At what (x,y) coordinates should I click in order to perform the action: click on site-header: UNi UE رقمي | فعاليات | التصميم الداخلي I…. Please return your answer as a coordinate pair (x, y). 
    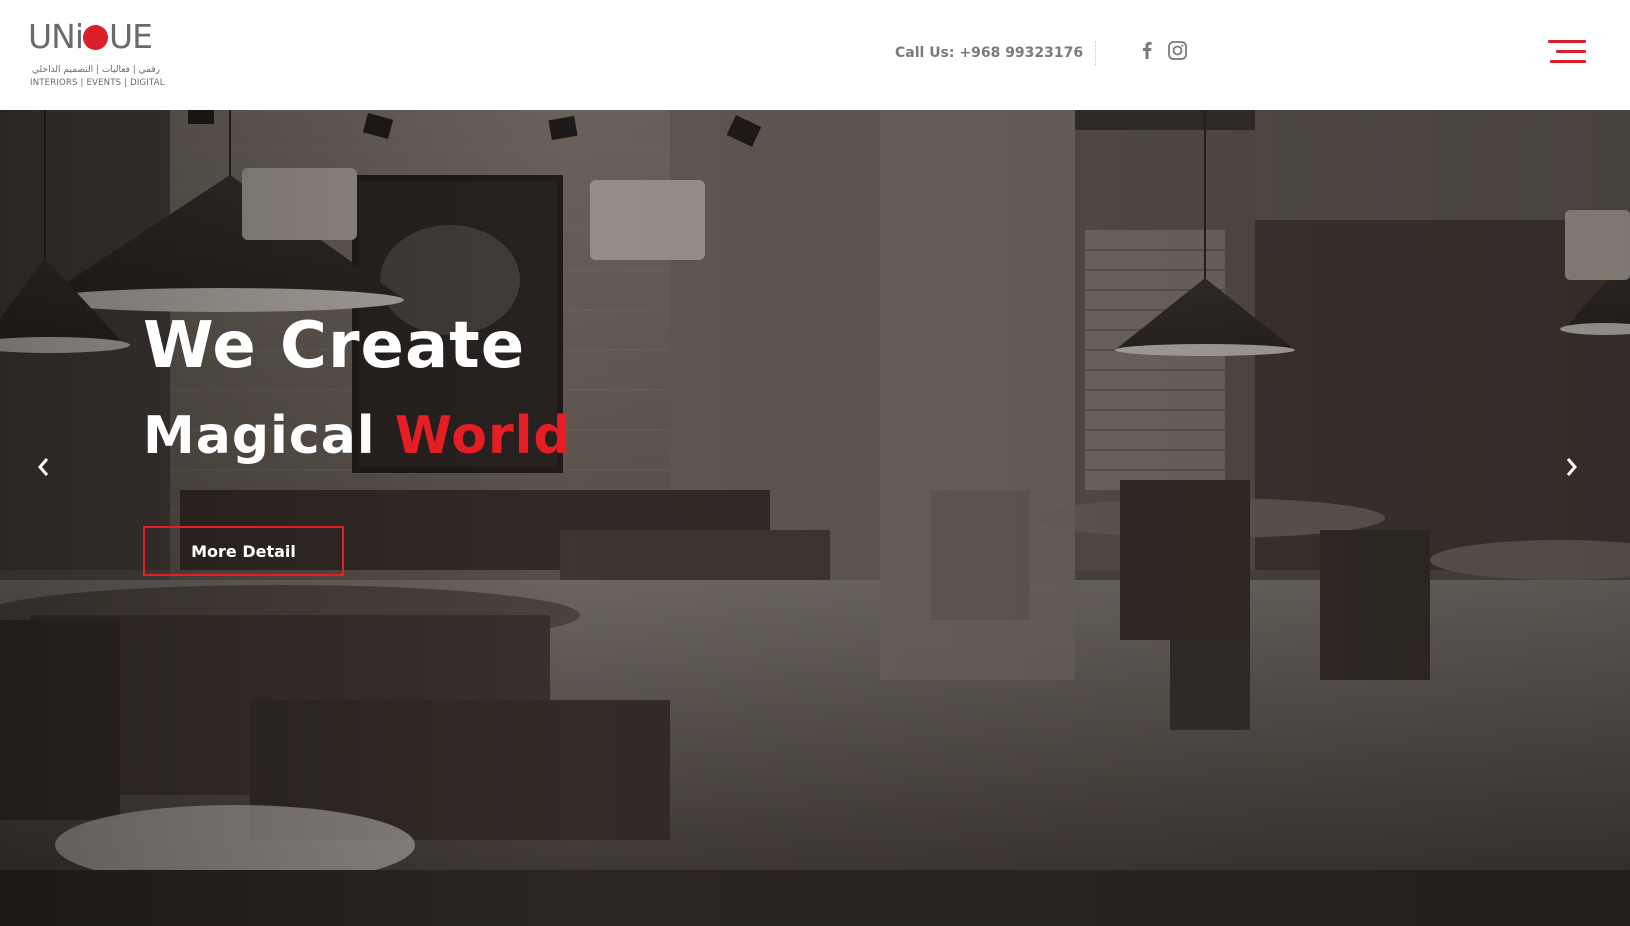
    Looking at the image, I should click on (815, 55).